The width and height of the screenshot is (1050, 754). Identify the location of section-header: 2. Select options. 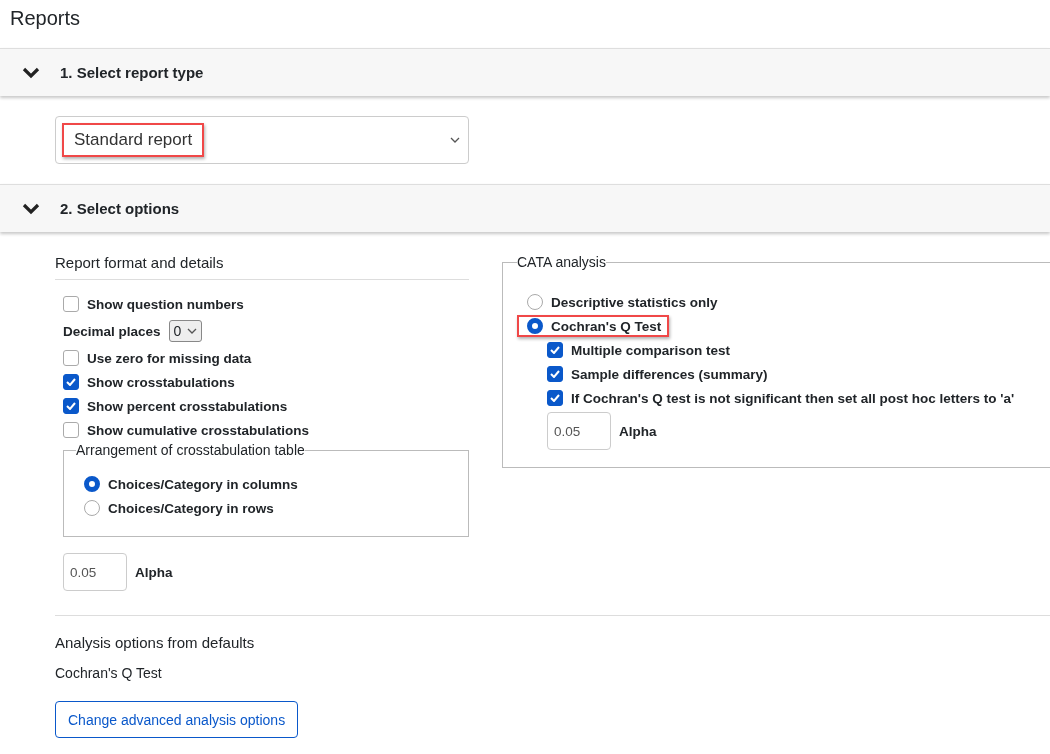
(525, 208).